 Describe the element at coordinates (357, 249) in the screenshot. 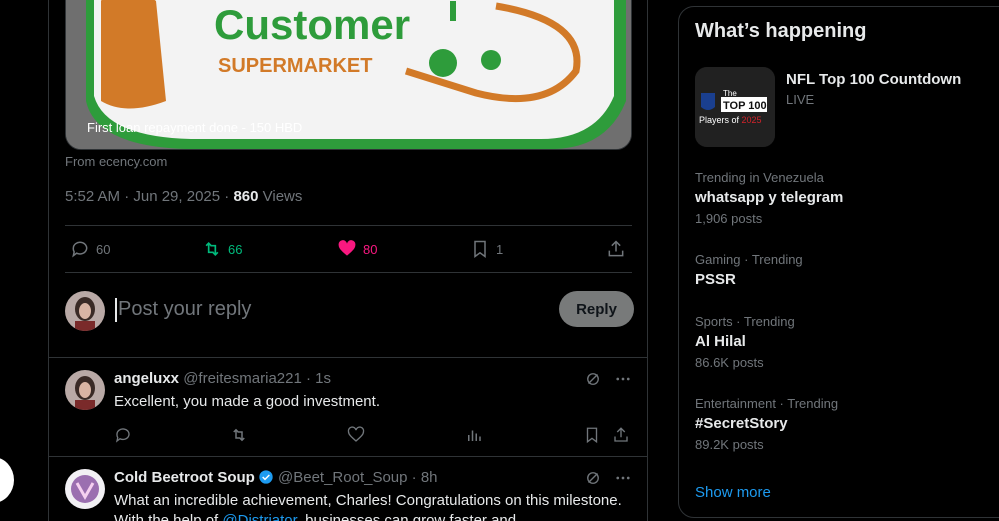

I see `like-action: 80` at that location.